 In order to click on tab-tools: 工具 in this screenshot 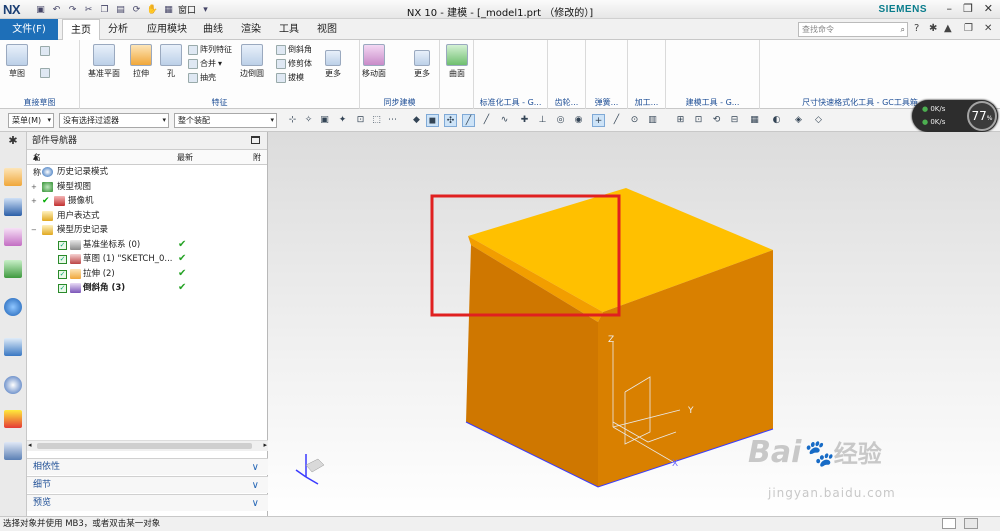, I will do `click(289, 29)`.